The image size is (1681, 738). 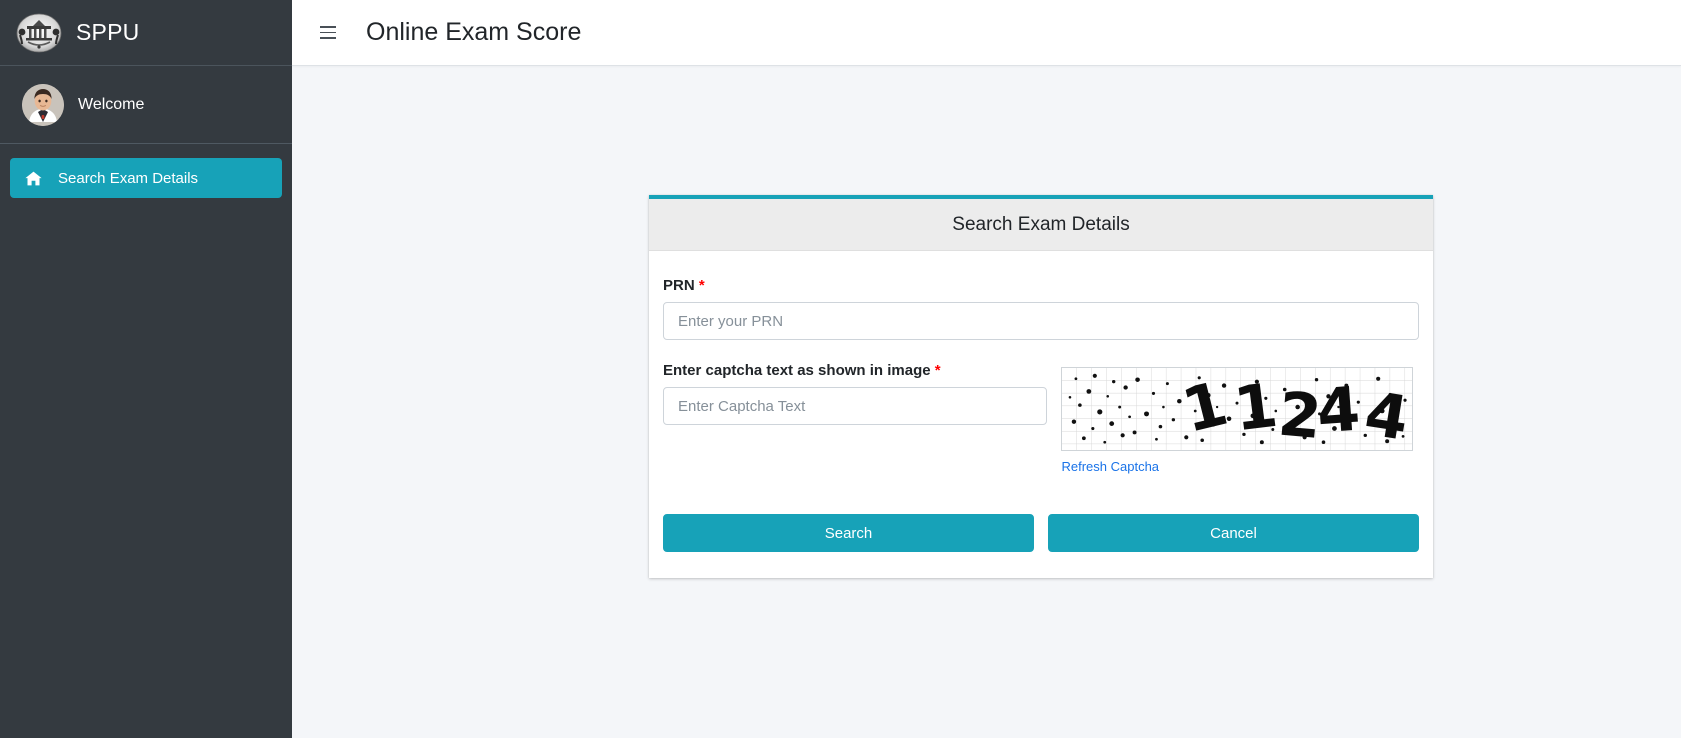 I want to click on prn-field-group: PRN *, so click(x=1041, y=308).